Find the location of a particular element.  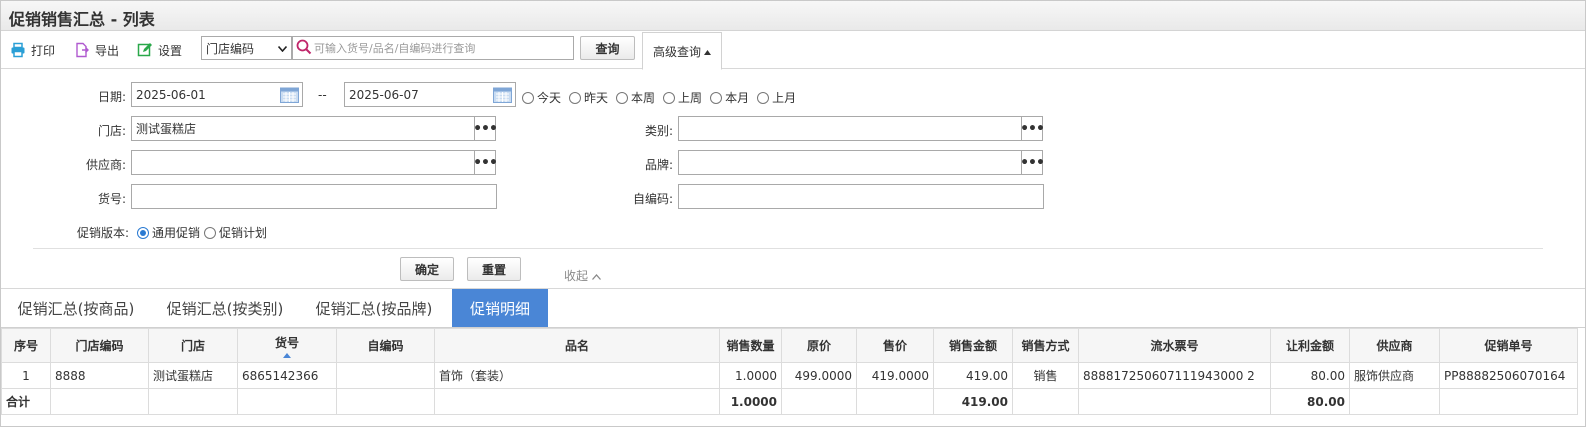

tab-detail: 促销明细 is located at coordinates (500, 308).